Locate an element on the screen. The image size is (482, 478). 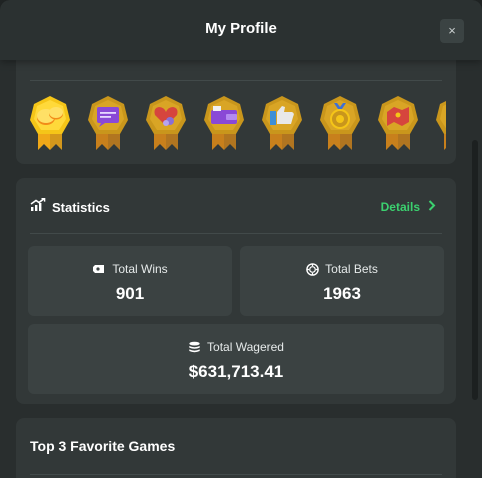
coin-stack-icon is located at coordinates (194, 347).